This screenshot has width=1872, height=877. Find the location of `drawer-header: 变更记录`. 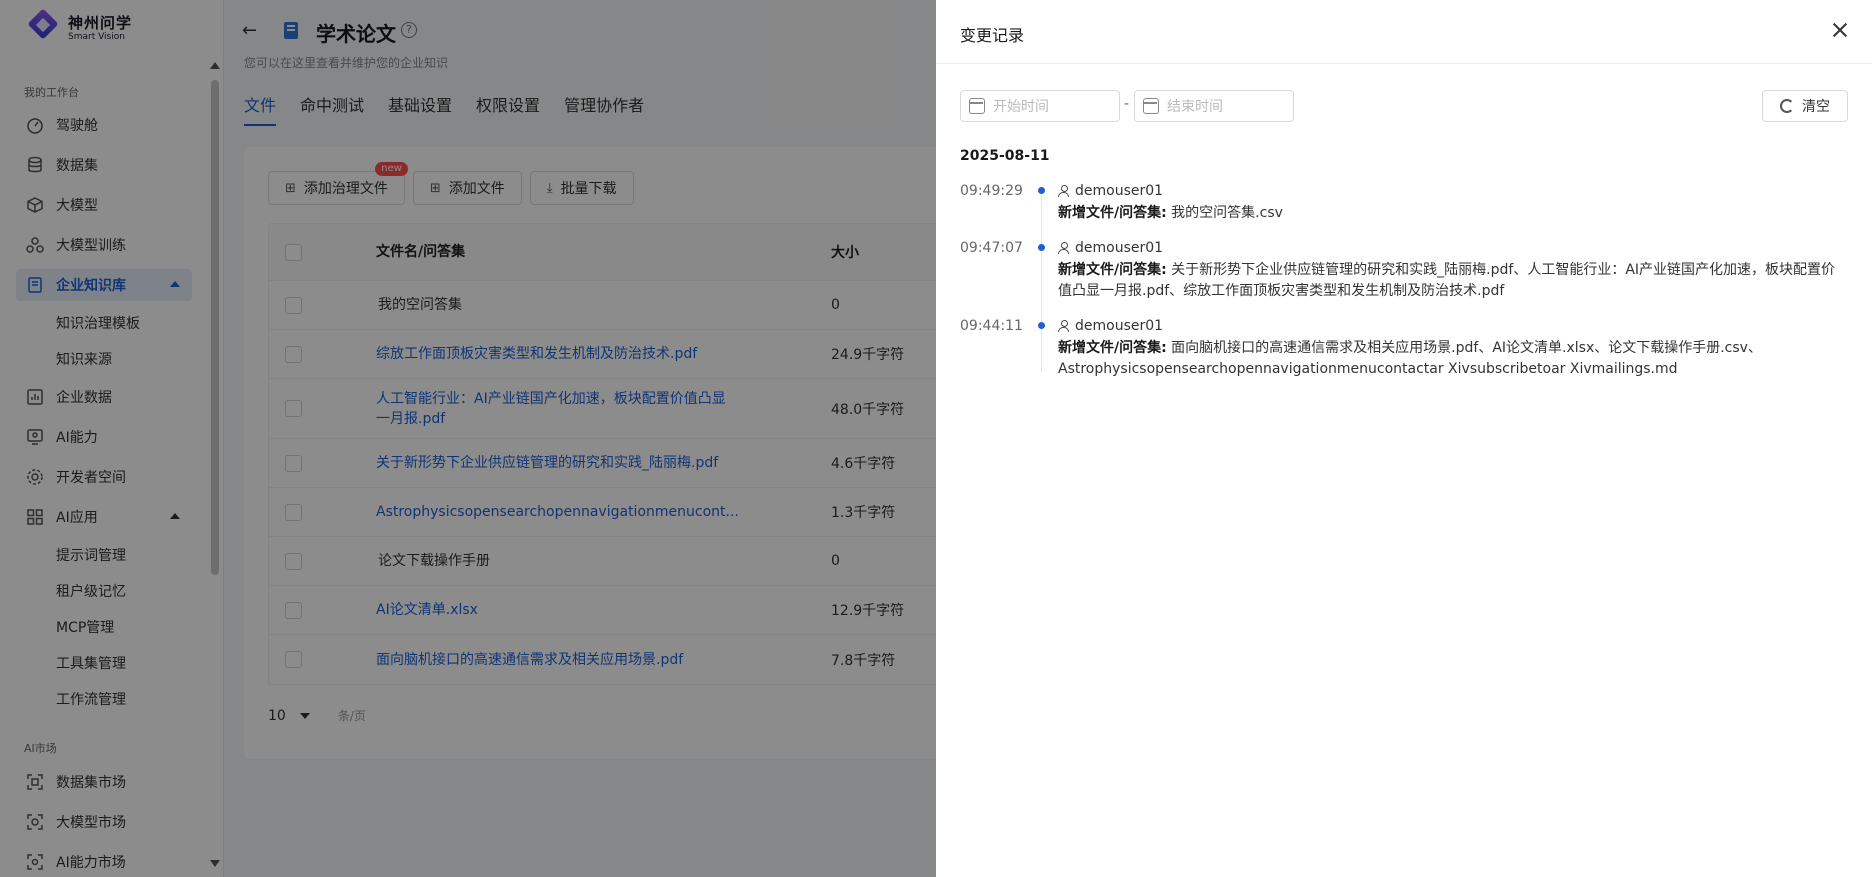

drawer-header: 变更记录 is located at coordinates (1404, 32).